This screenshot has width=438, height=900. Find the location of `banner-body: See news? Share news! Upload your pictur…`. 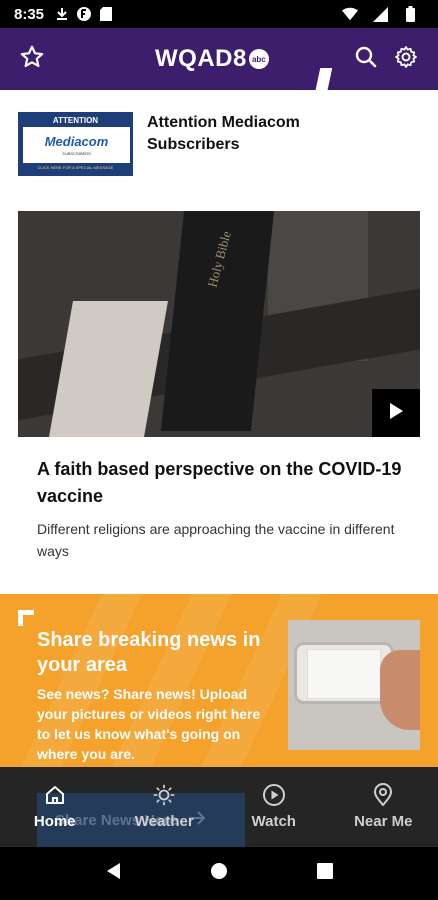

banner-body: See news? Share news! Upload your pictur… is located at coordinates (149, 724).